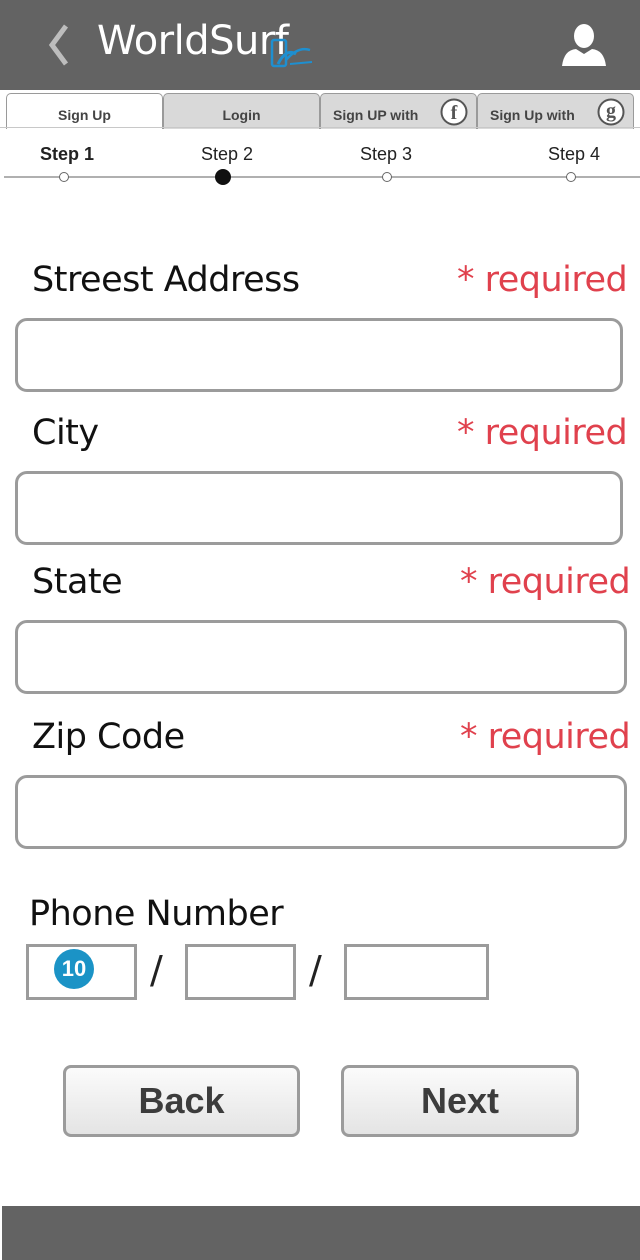 This screenshot has width=640, height=1260. Describe the element at coordinates (65, 433) in the screenshot. I see `city-label: City` at that location.